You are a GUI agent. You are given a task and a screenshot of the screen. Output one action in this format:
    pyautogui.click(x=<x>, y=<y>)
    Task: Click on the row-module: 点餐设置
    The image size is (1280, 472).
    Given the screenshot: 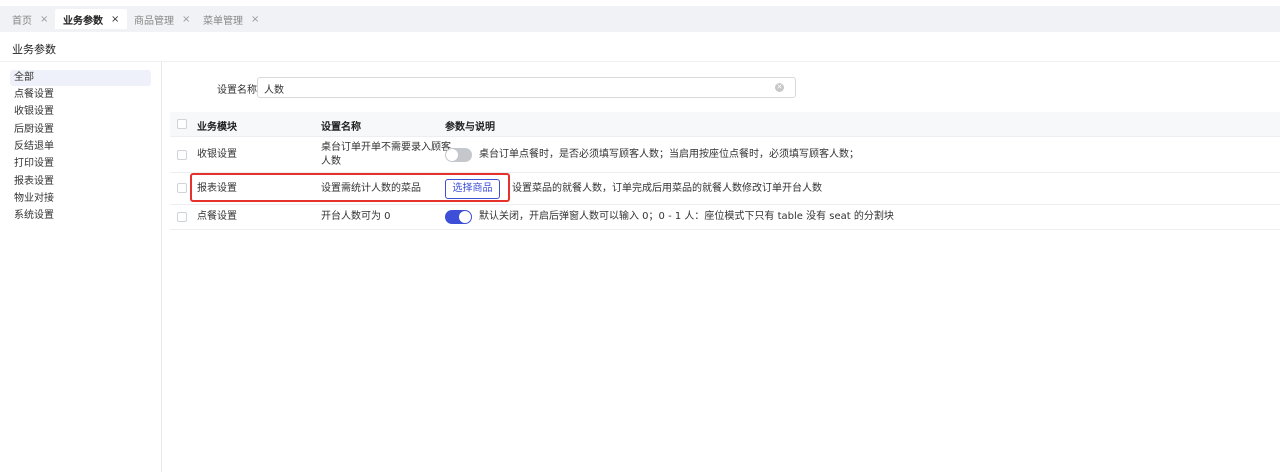 What is the action you would take?
    pyautogui.click(x=217, y=216)
    